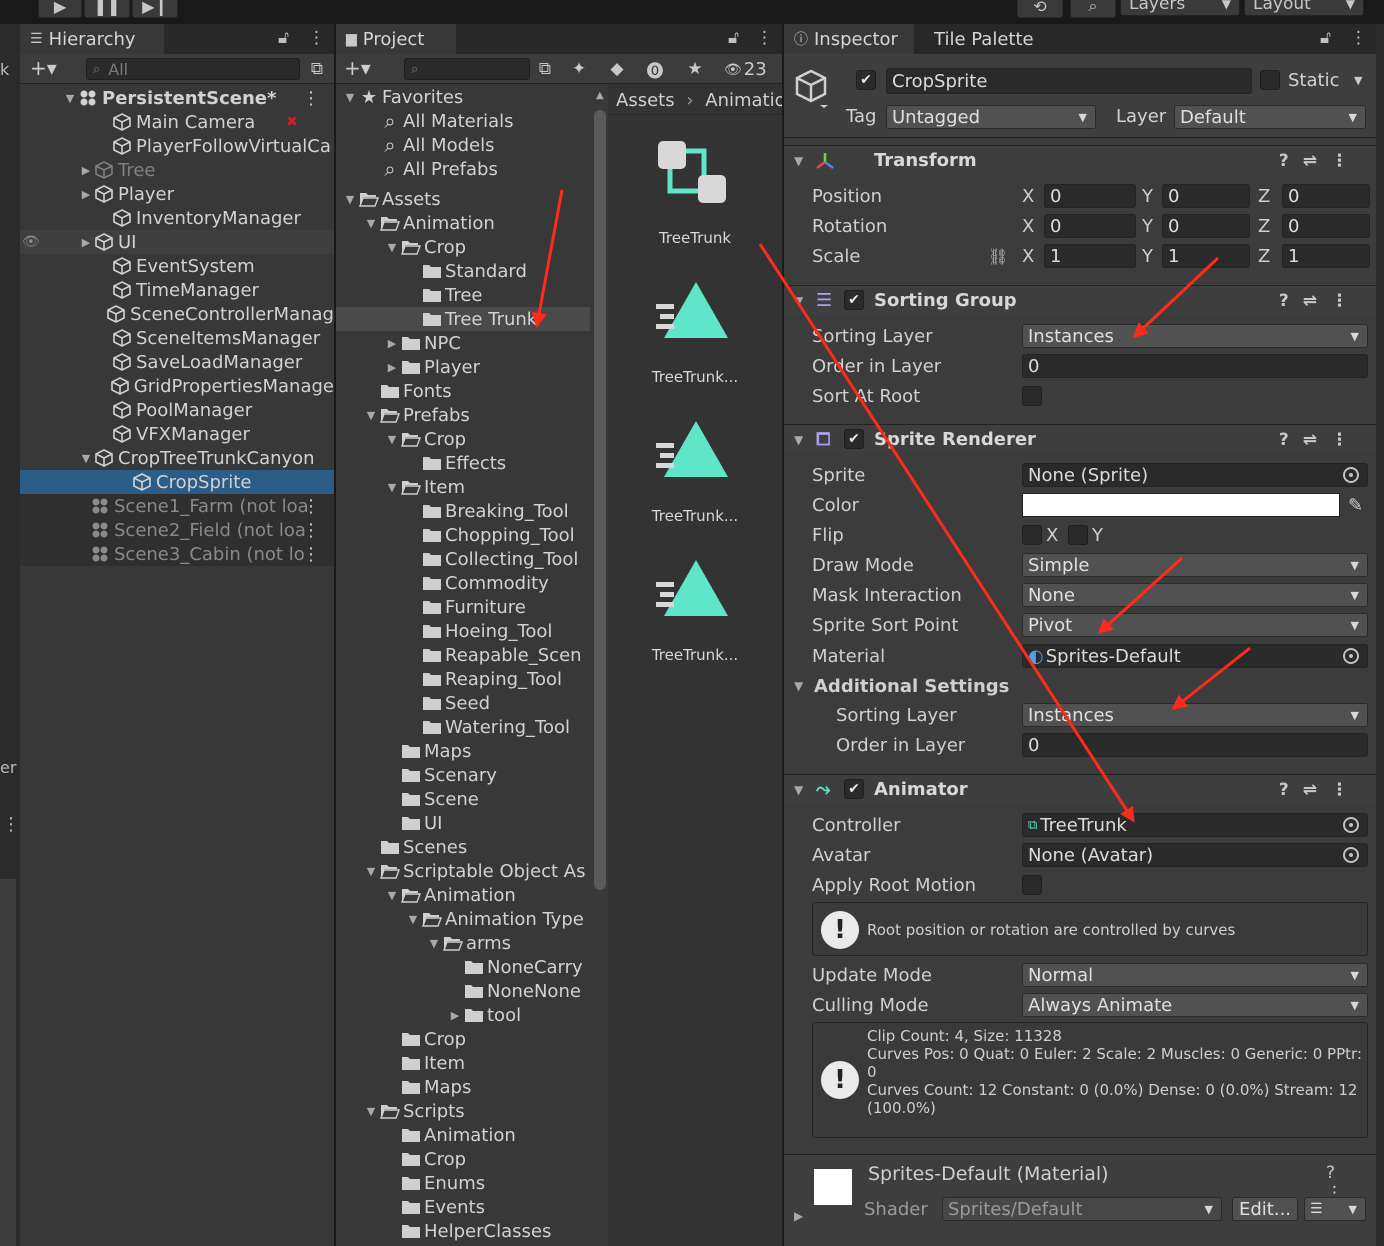  Describe the element at coordinates (463, 1087) in the screenshot. I see `project-tree-item: Maps` at that location.